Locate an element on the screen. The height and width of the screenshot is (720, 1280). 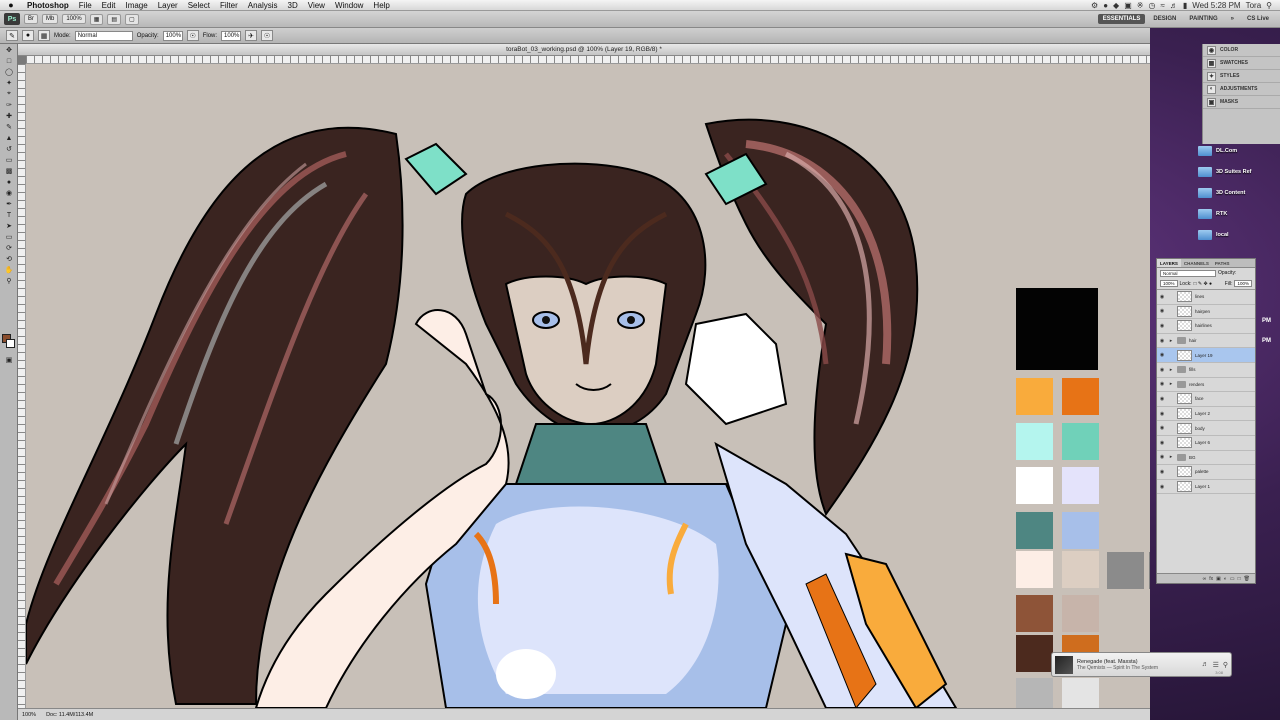
menu-help: Help is located at coordinates (381, 5).